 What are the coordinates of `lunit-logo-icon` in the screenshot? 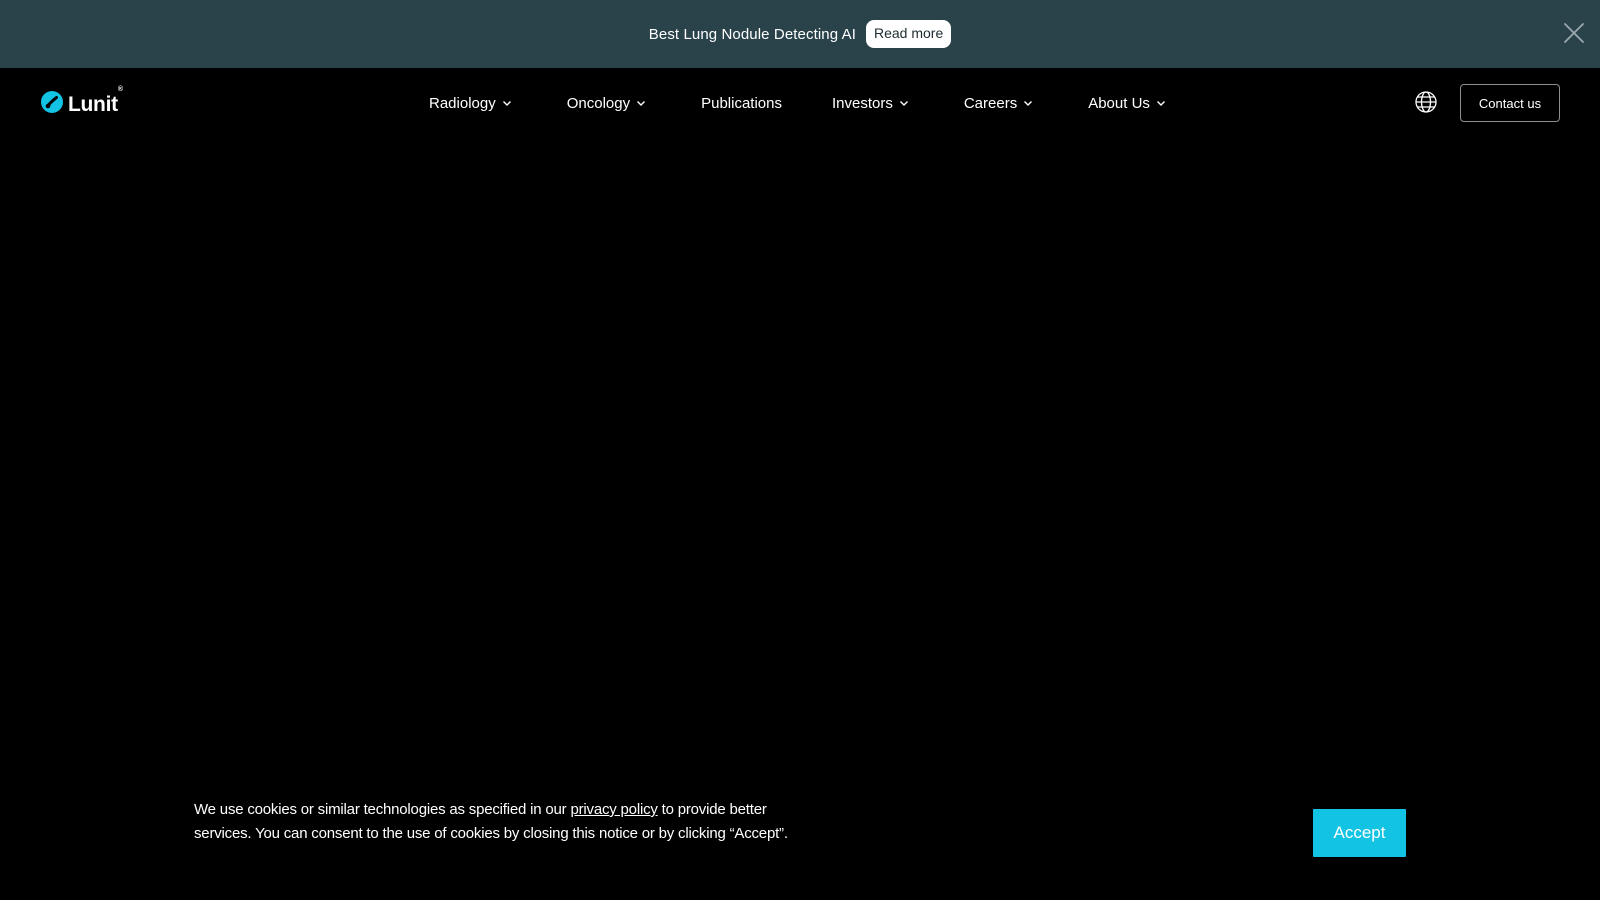 It's located at (52, 104).